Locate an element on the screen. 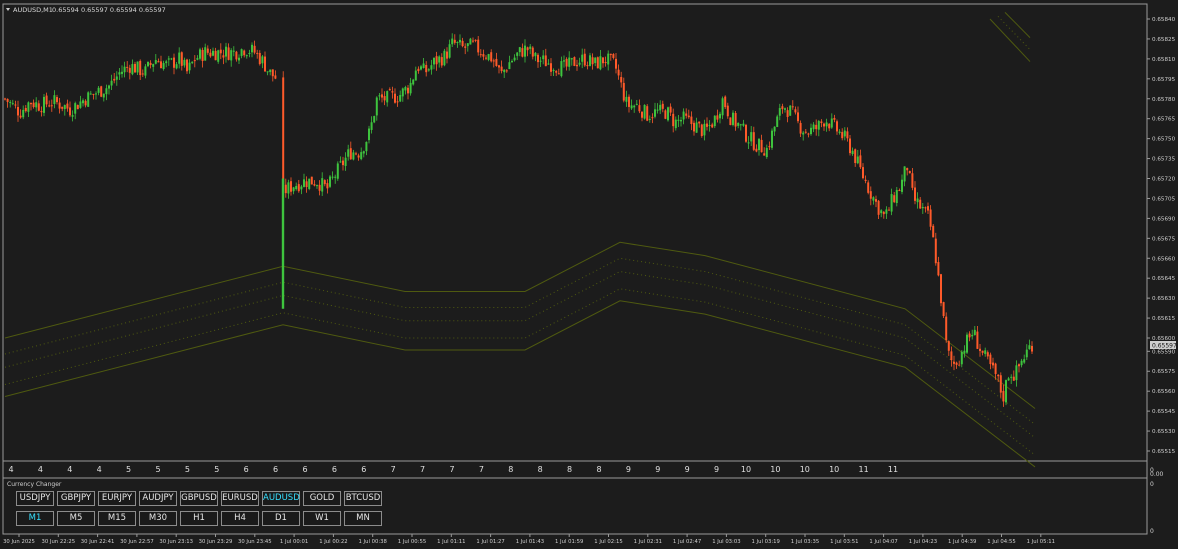 The height and width of the screenshot is (549, 1178). time-tick-label: 1 Jul 03:51 is located at coordinates (844, 542).